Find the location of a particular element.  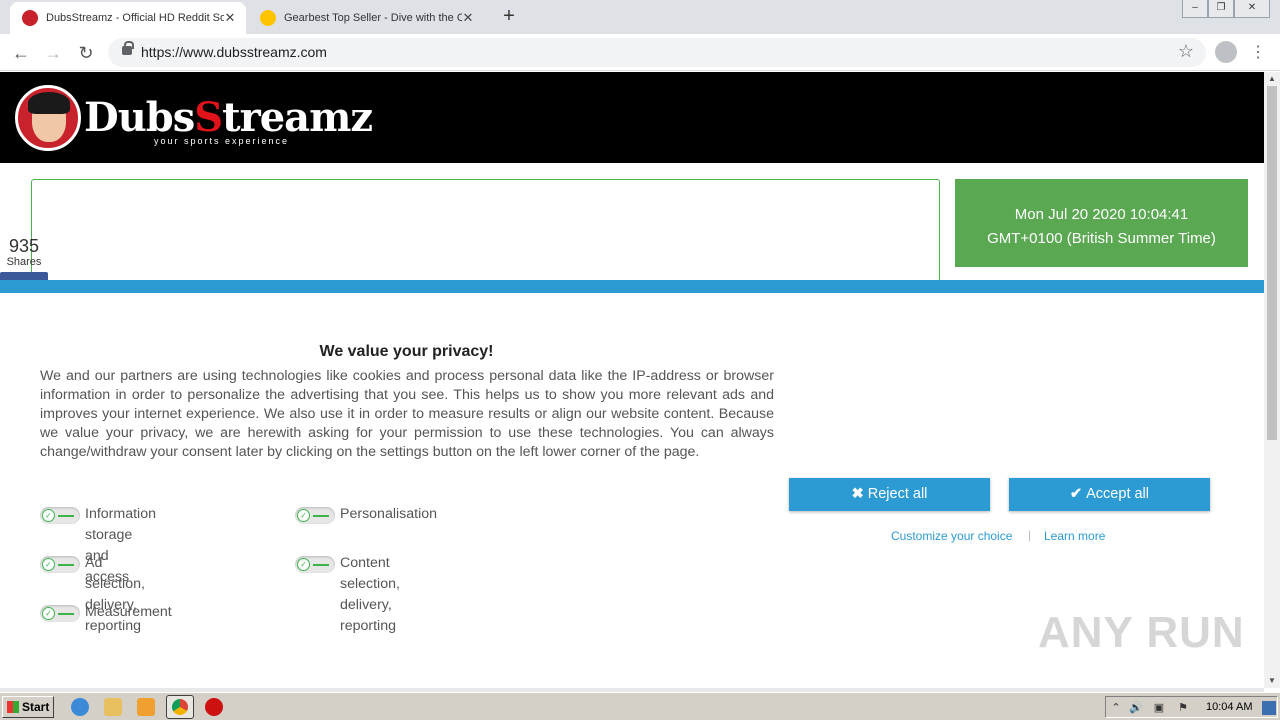

network-icon: ▣ is located at coordinates (1159, 708).